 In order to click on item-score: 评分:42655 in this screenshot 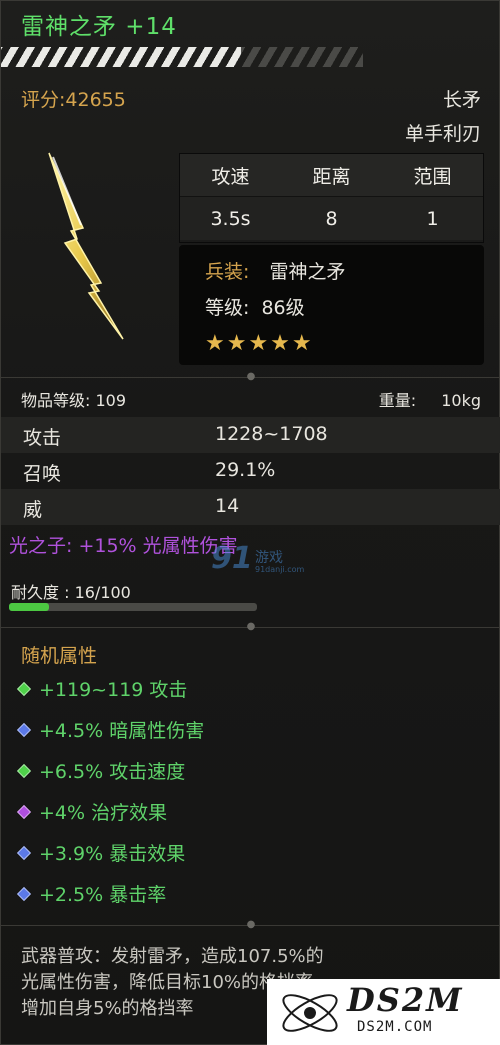, I will do `click(73, 100)`.